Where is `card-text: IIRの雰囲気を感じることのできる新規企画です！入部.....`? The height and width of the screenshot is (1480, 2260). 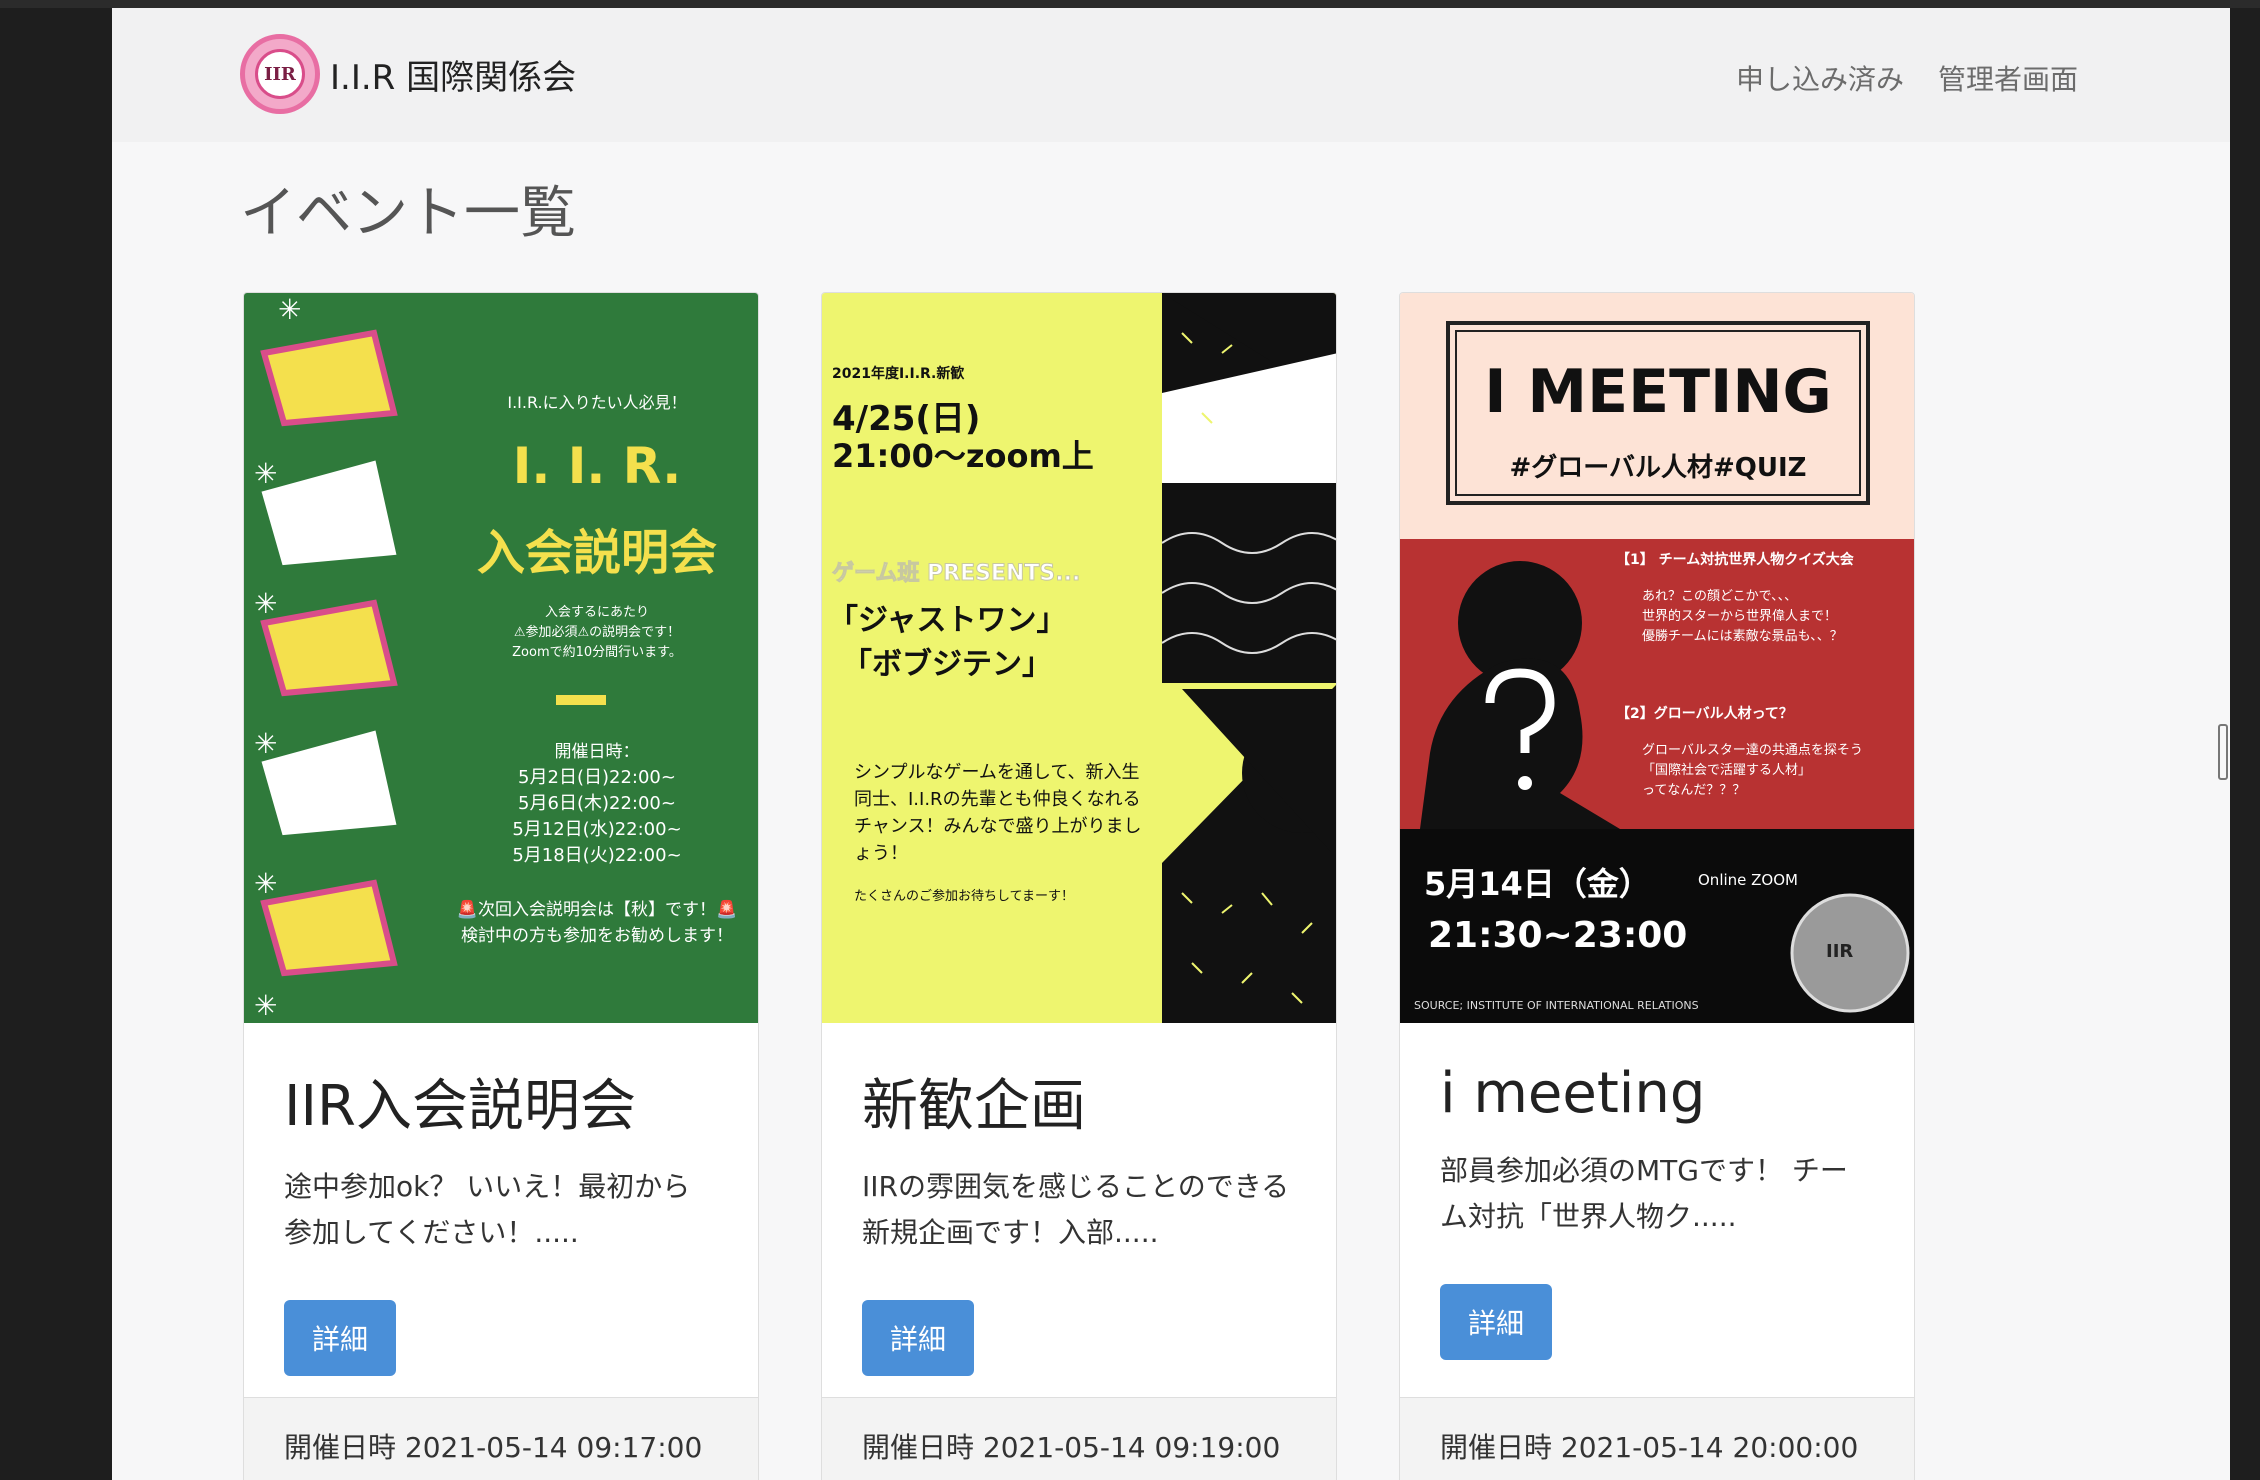
card-text: IIRの雰囲気を感じることのできる新規企画です！入部..... is located at coordinates (1076, 1209).